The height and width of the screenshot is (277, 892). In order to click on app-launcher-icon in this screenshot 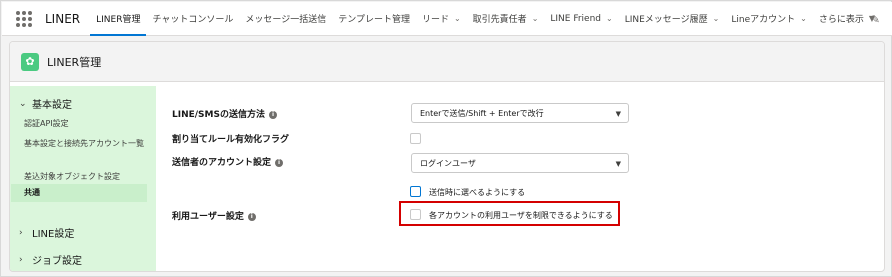, I will do `click(24, 18)`.